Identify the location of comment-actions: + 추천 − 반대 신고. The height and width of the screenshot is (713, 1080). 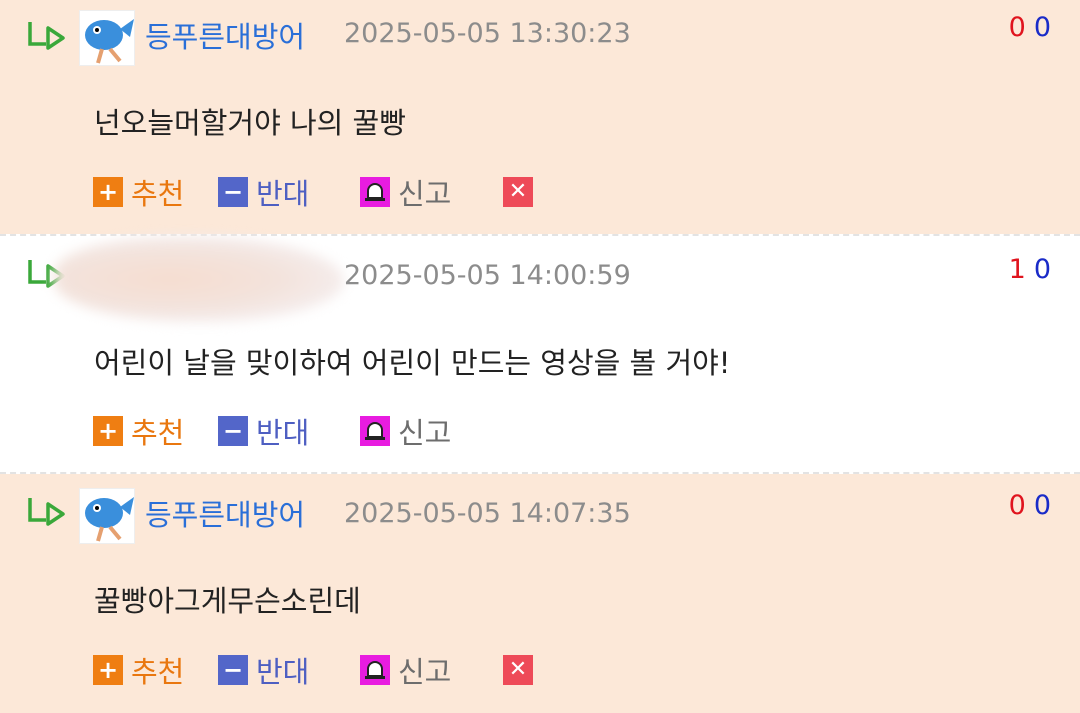
(540, 431).